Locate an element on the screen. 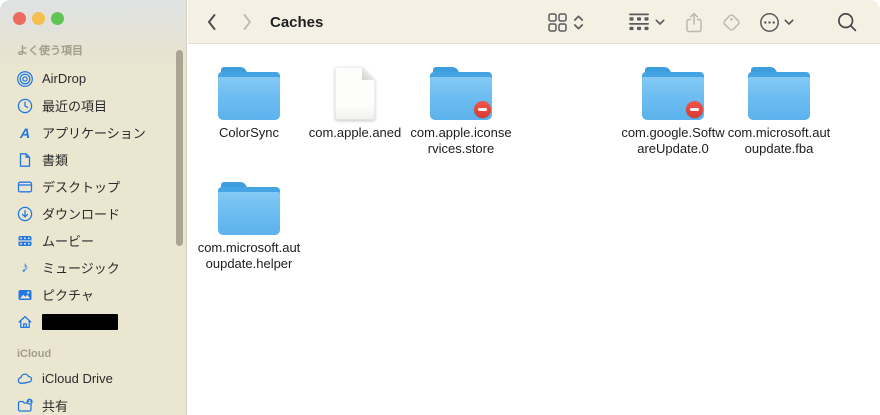 This screenshot has height=415, width=880. sidebar-item-applications: A アプリケーション is located at coordinates (93, 132).